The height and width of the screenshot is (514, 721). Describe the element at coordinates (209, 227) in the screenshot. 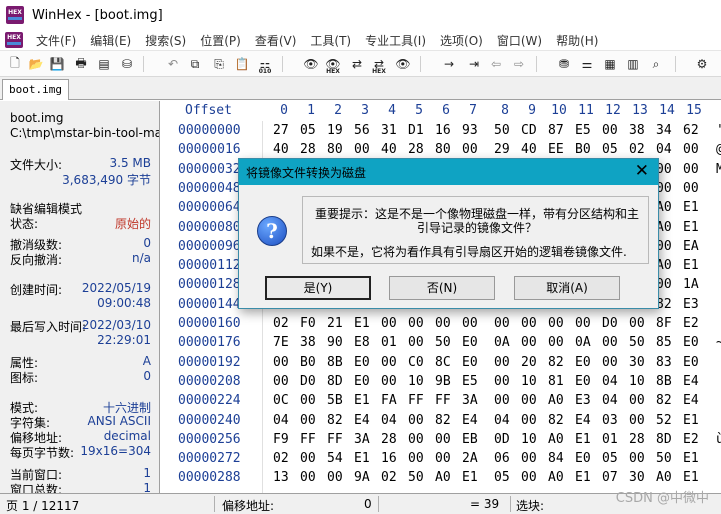

I see `row-offset: 00000080` at that location.